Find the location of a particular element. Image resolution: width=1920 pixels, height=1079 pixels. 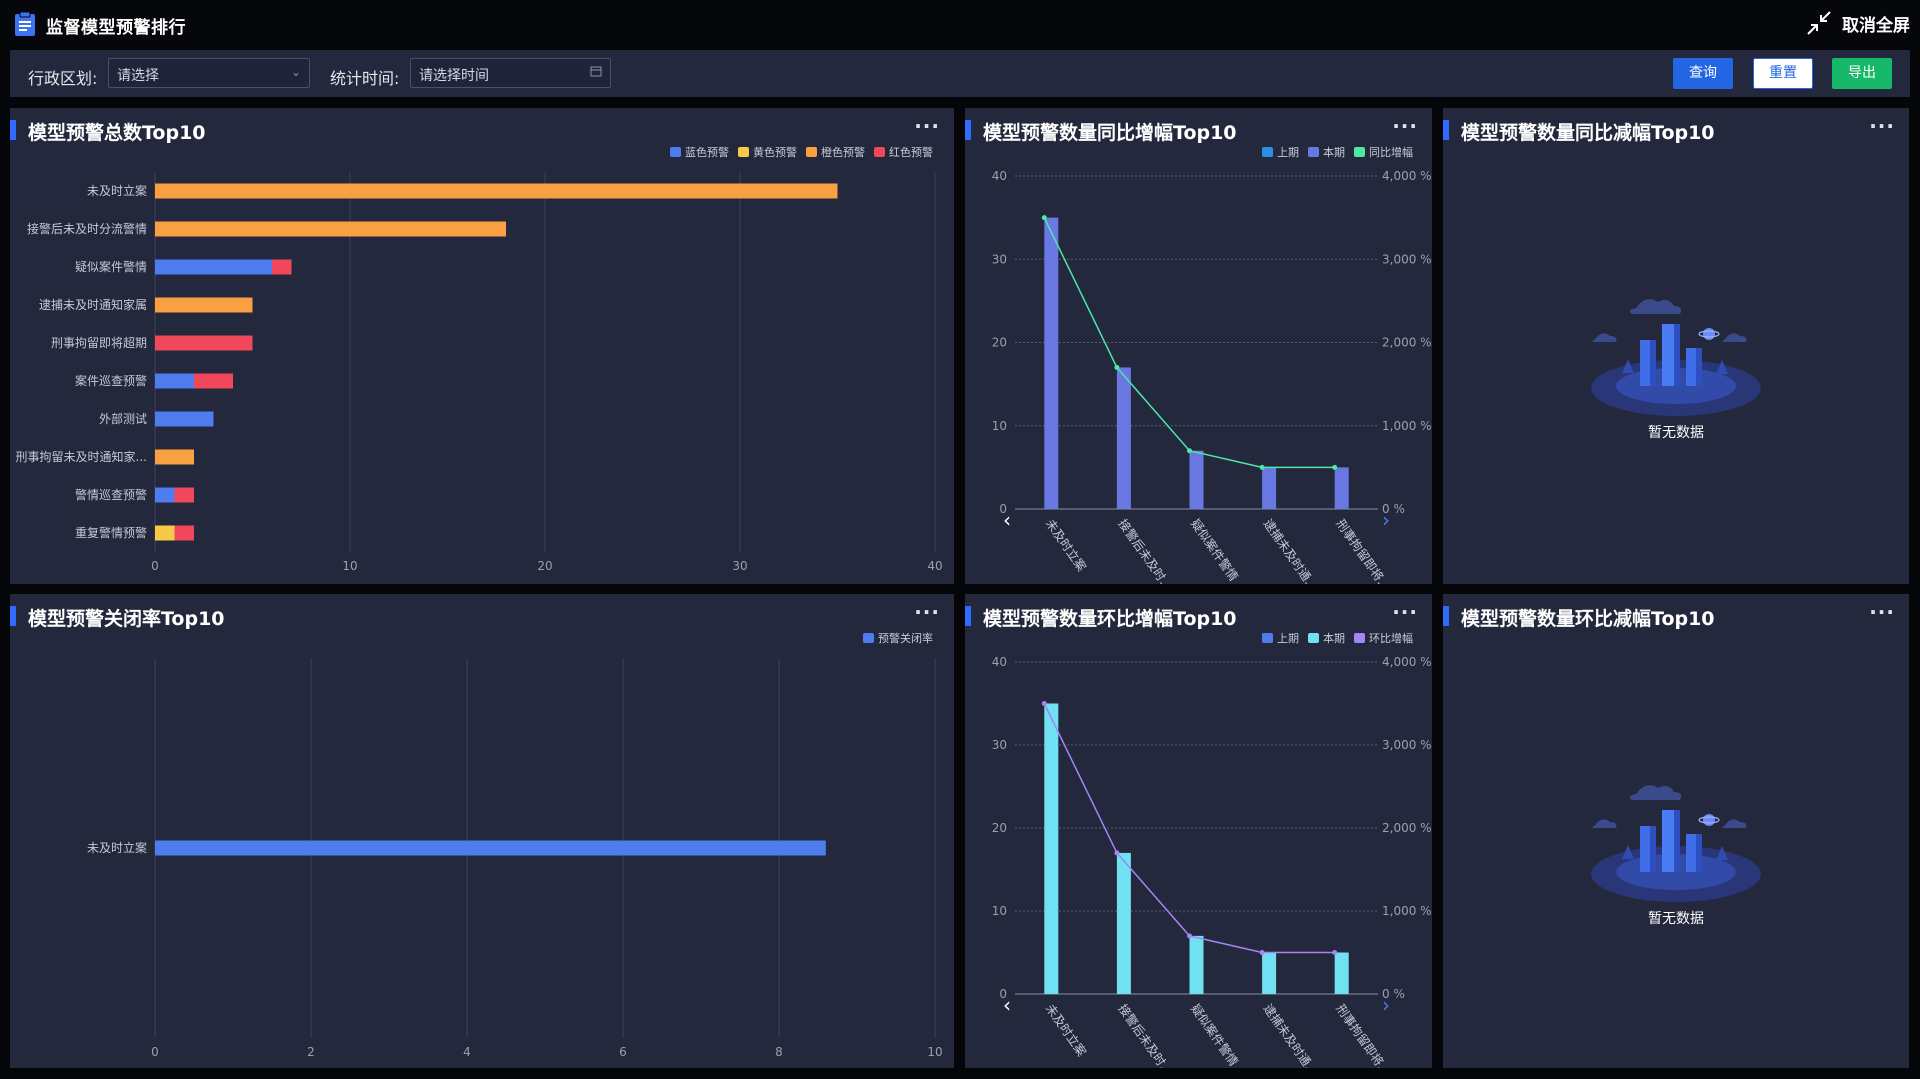

panel-yoy-decrease: 模型预警数量同比减幅Top10 ··· 暂无数据 is located at coordinates (1676, 346).